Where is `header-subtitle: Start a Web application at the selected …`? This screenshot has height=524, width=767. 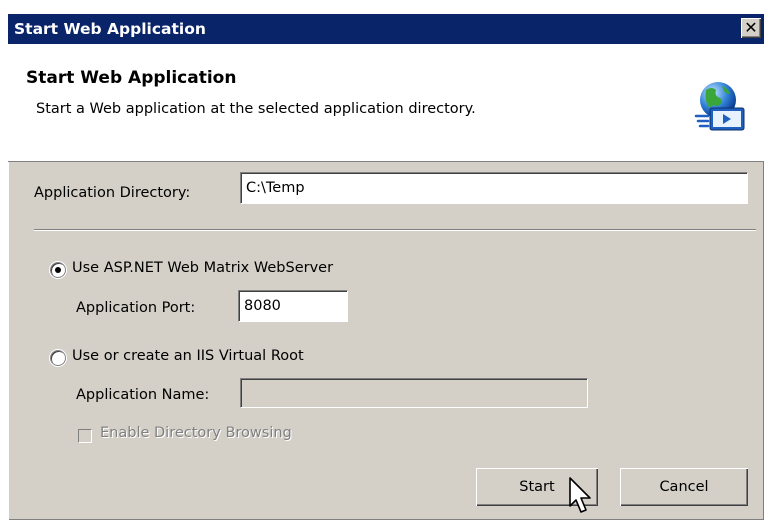 header-subtitle: Start a Web application at the selected … is located at coordinates (256, 109).